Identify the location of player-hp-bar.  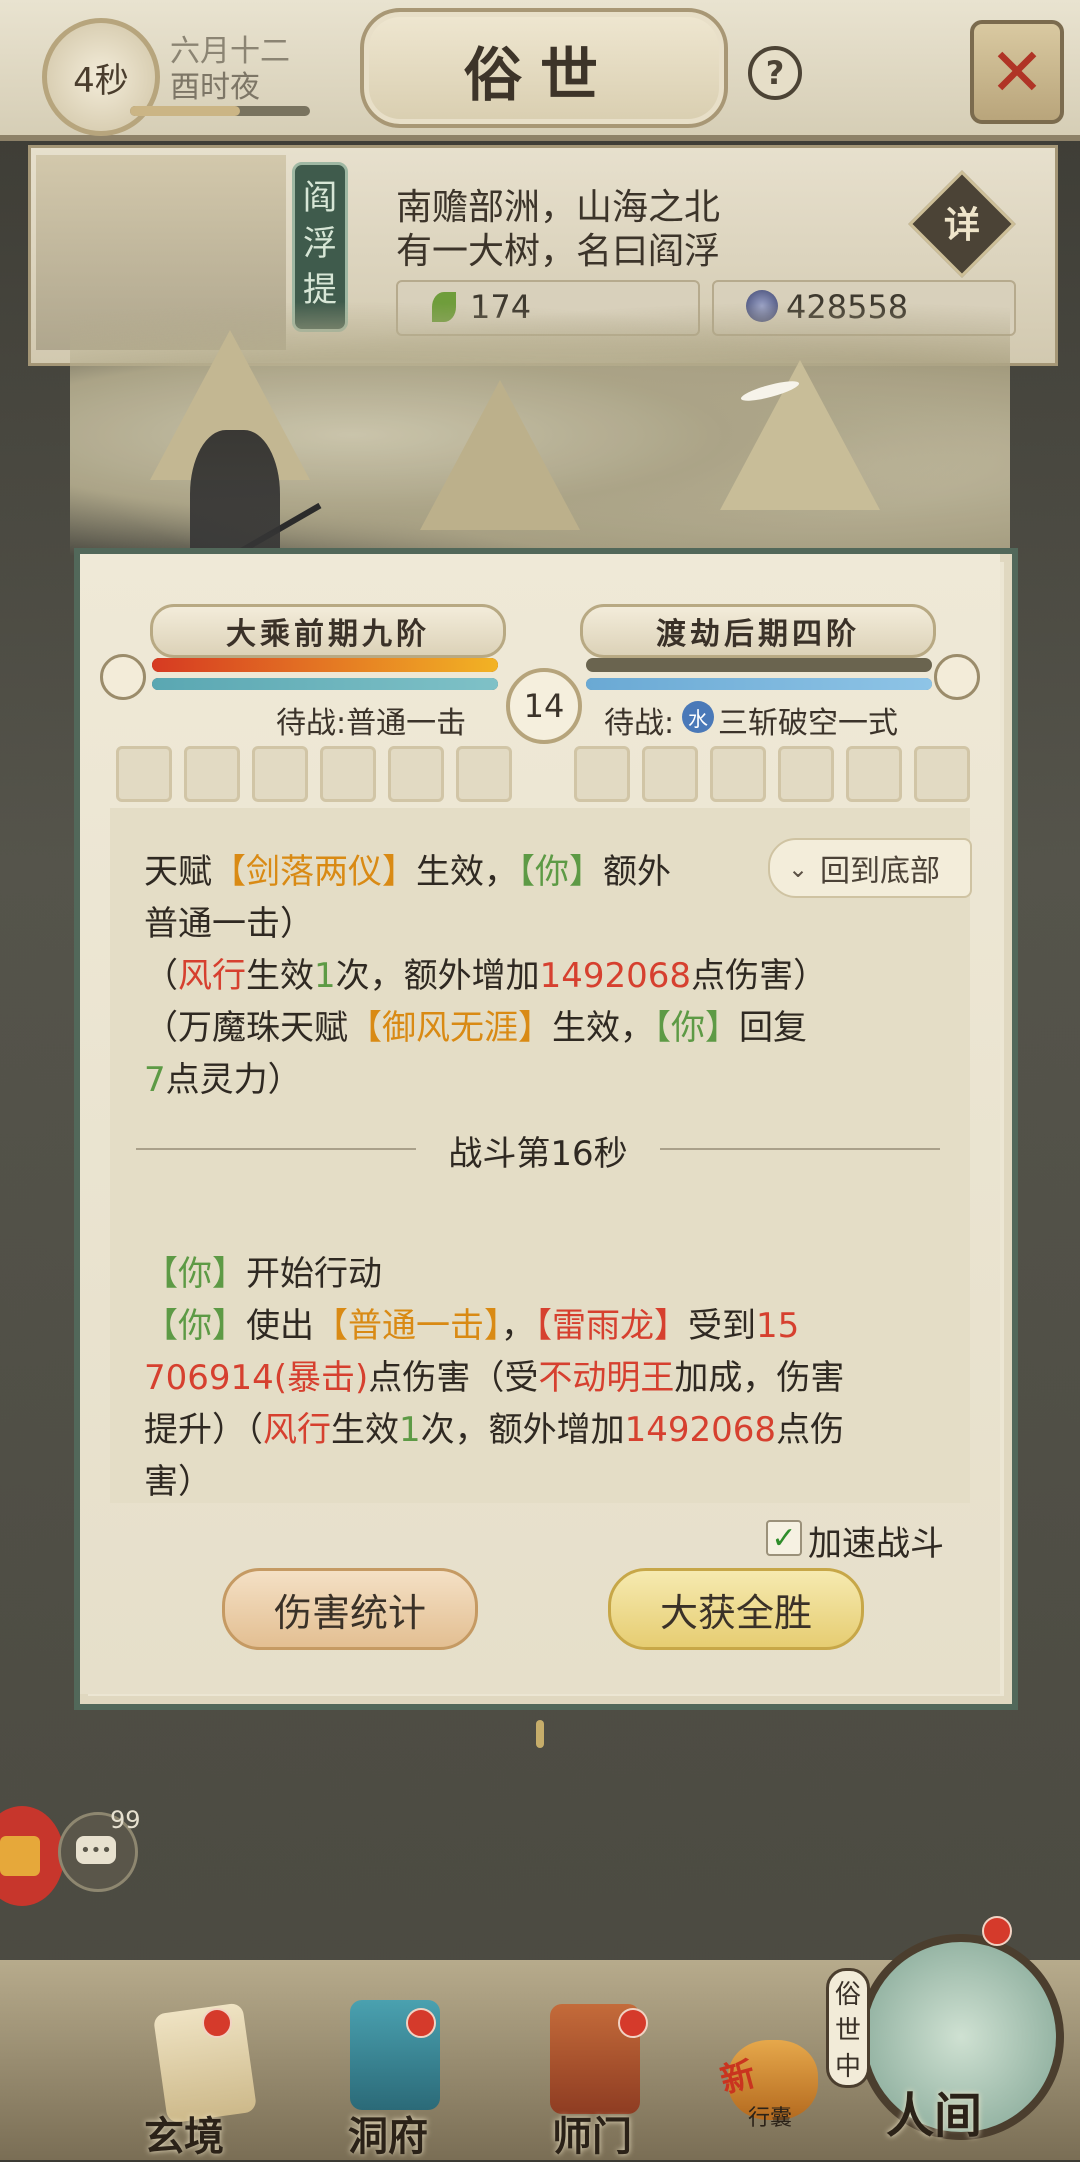
(325, 665).